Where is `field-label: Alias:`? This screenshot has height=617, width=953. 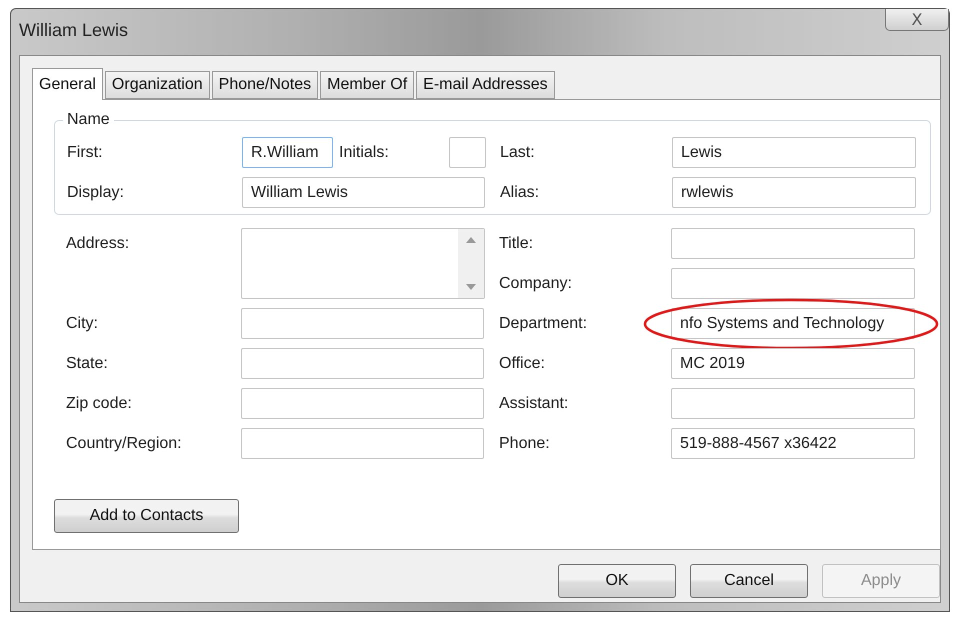 field-label: Alias: is located at coordinates (520, 193).